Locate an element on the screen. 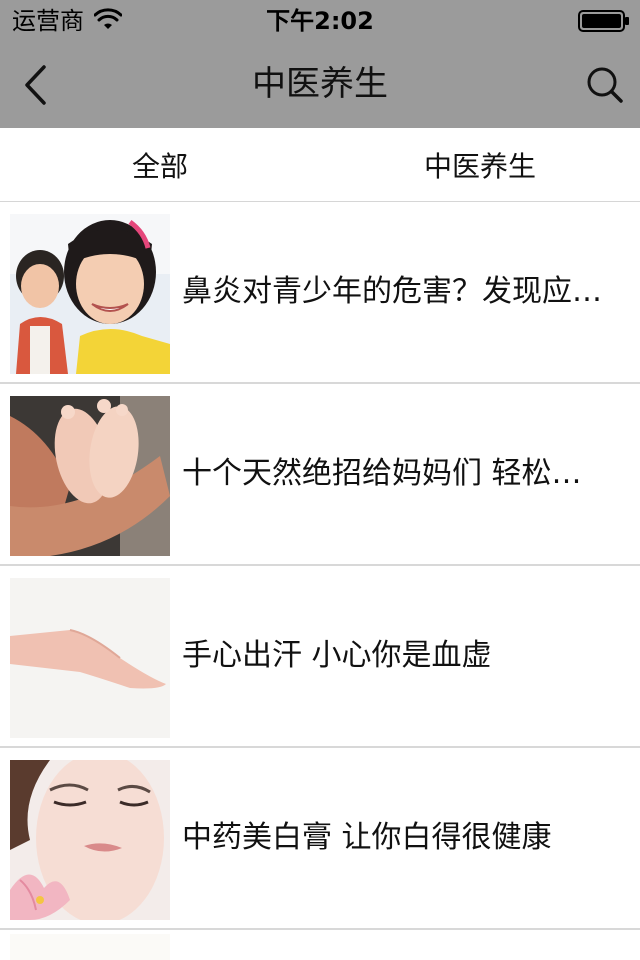 This screenshot has width=640, height=960. tab-all: 全部 is located at coordinates (160, 164).